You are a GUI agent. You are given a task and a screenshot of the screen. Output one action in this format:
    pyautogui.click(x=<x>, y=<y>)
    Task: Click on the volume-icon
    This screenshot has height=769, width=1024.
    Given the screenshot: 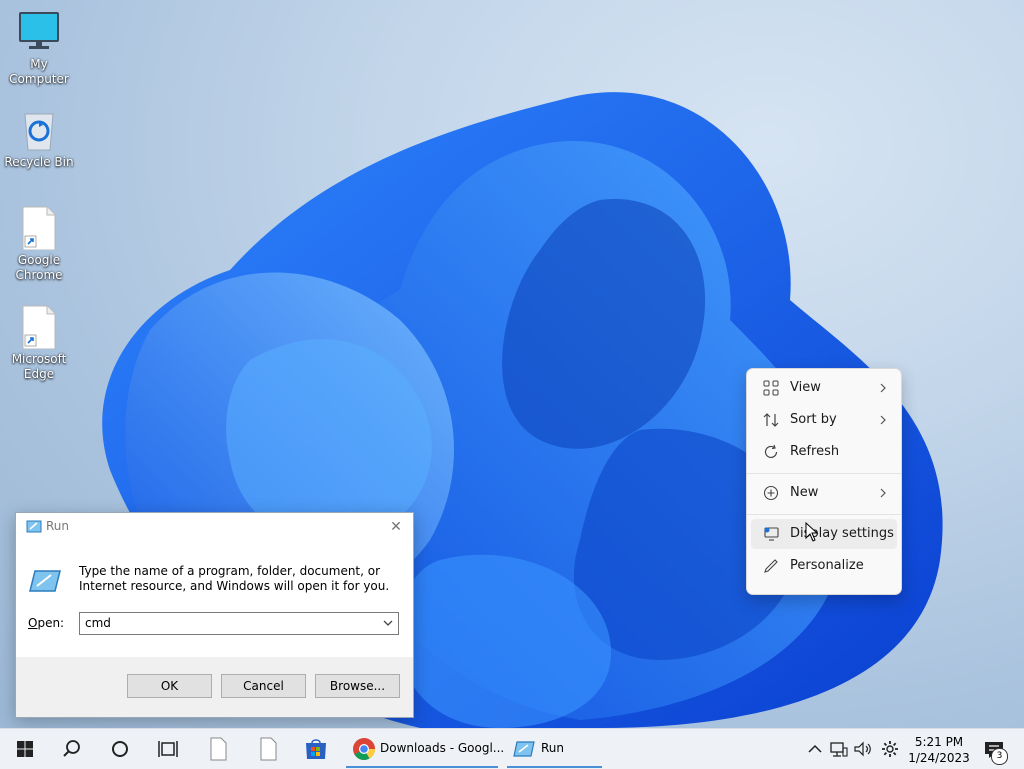 What is the action you would take?
    pyautogui.click(x=863, y=749)
    